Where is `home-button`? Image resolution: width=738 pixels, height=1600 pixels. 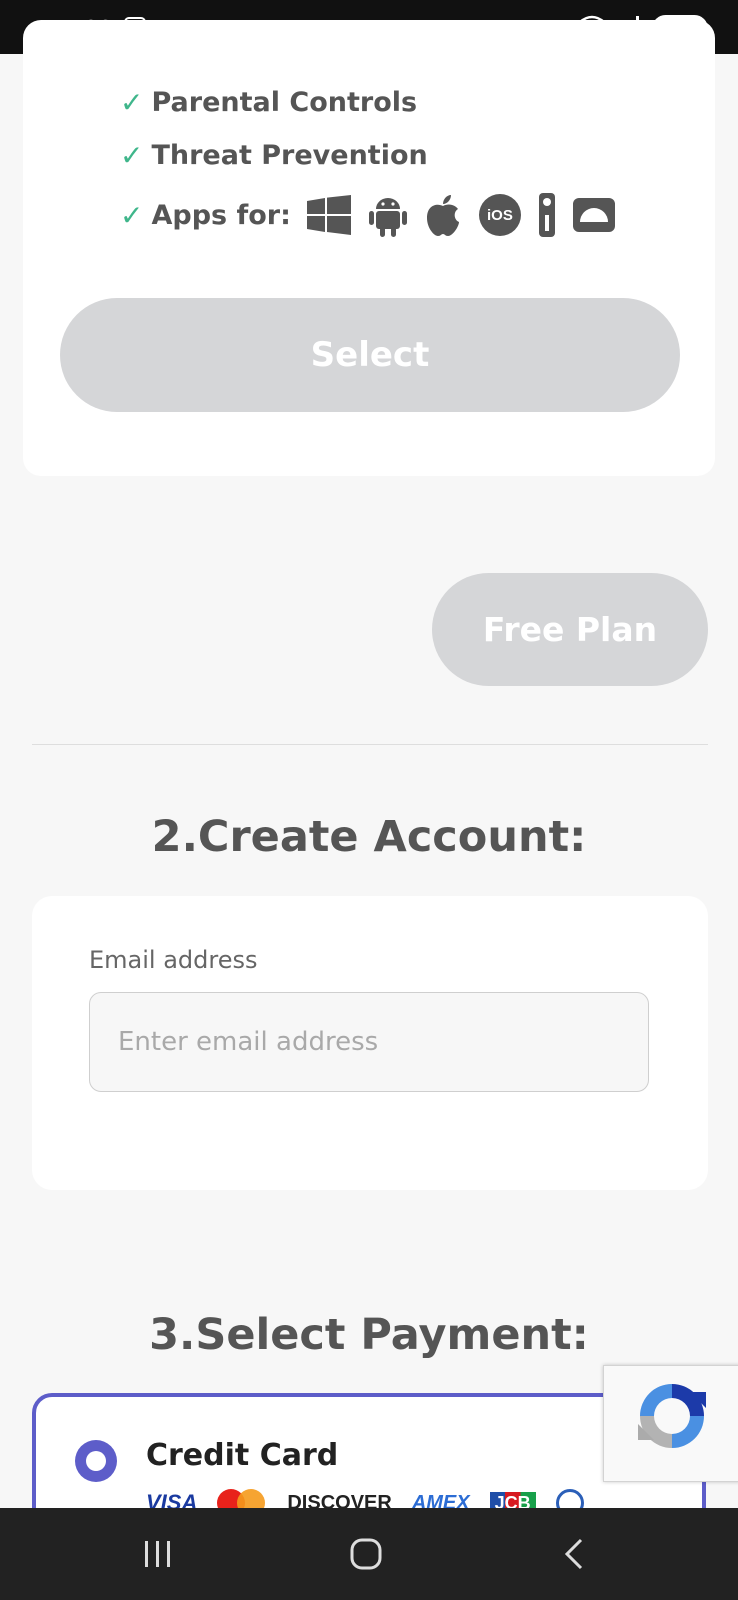 home-button is located at coordinates (366, 1554).